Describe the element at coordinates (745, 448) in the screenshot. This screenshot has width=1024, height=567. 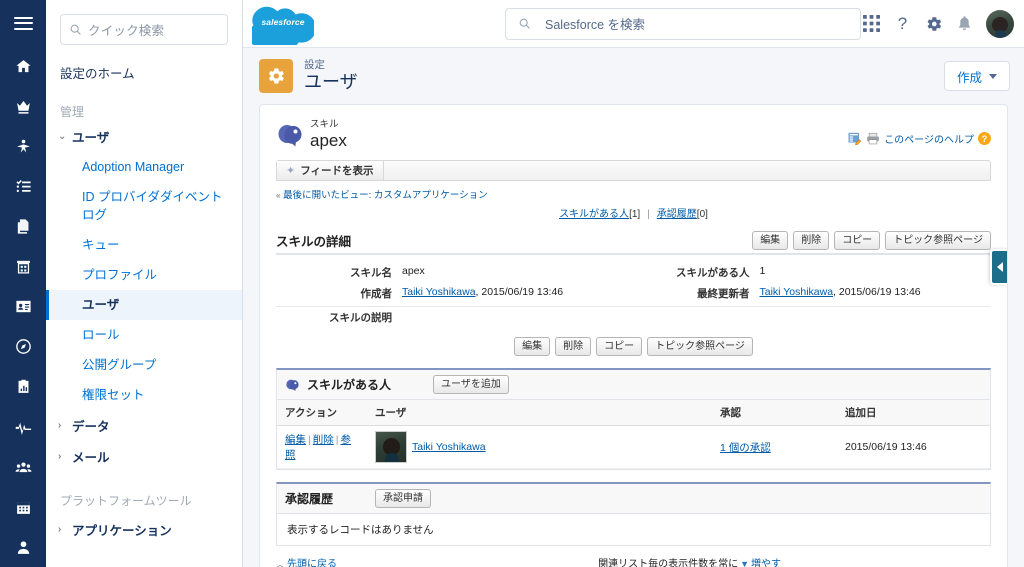
I see `row-endorsement-link: 1 個の承認` at that location.